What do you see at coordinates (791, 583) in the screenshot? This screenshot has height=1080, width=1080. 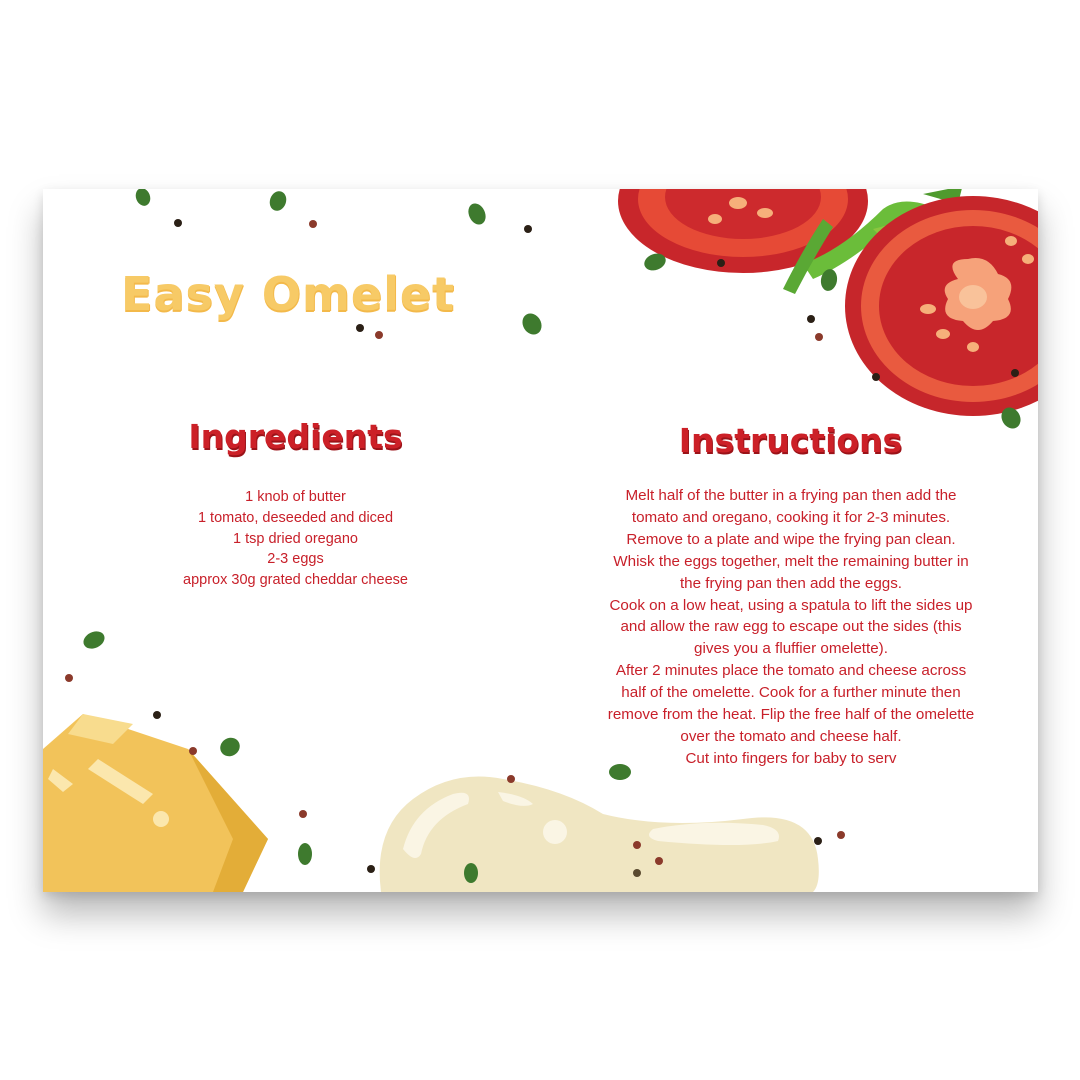 I see `instruction-line: the frying pan then add the eggs.` at bounding box center [791, 583].